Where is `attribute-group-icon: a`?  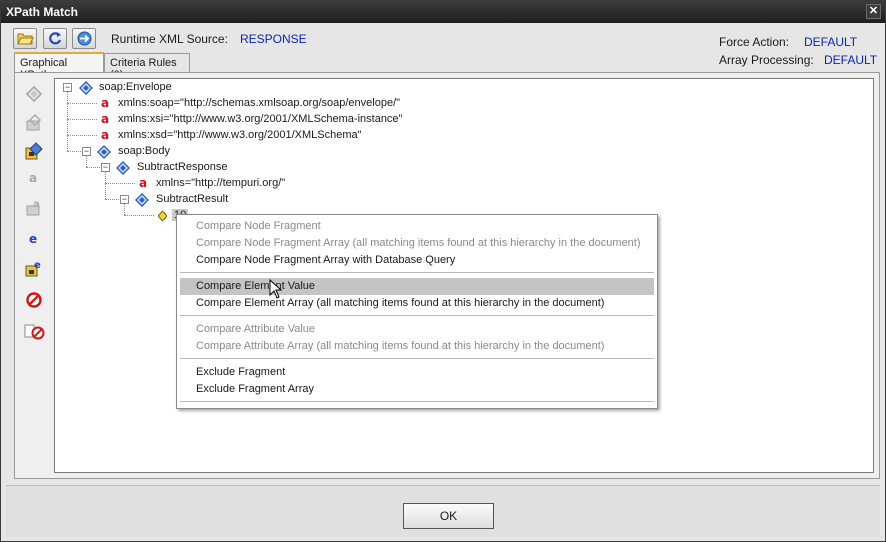
attribute-group-icon: a is located at coordinates (33, 207).